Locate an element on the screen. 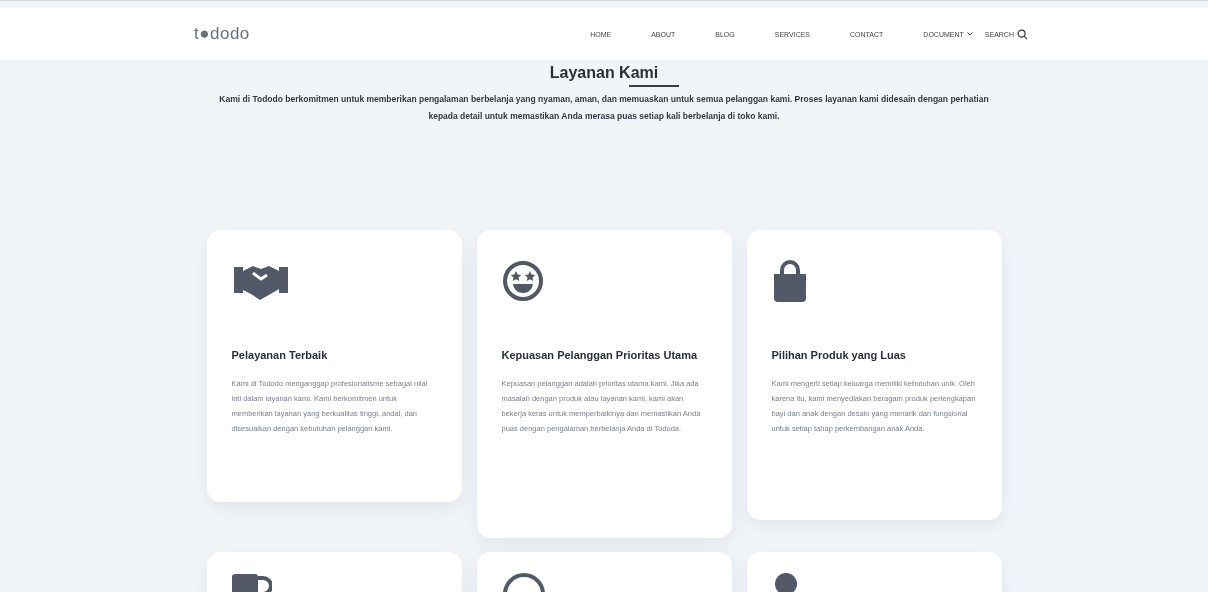 The image size is (1208, 592). section-title: Layanan Kami is located at coordinates (604, 73).